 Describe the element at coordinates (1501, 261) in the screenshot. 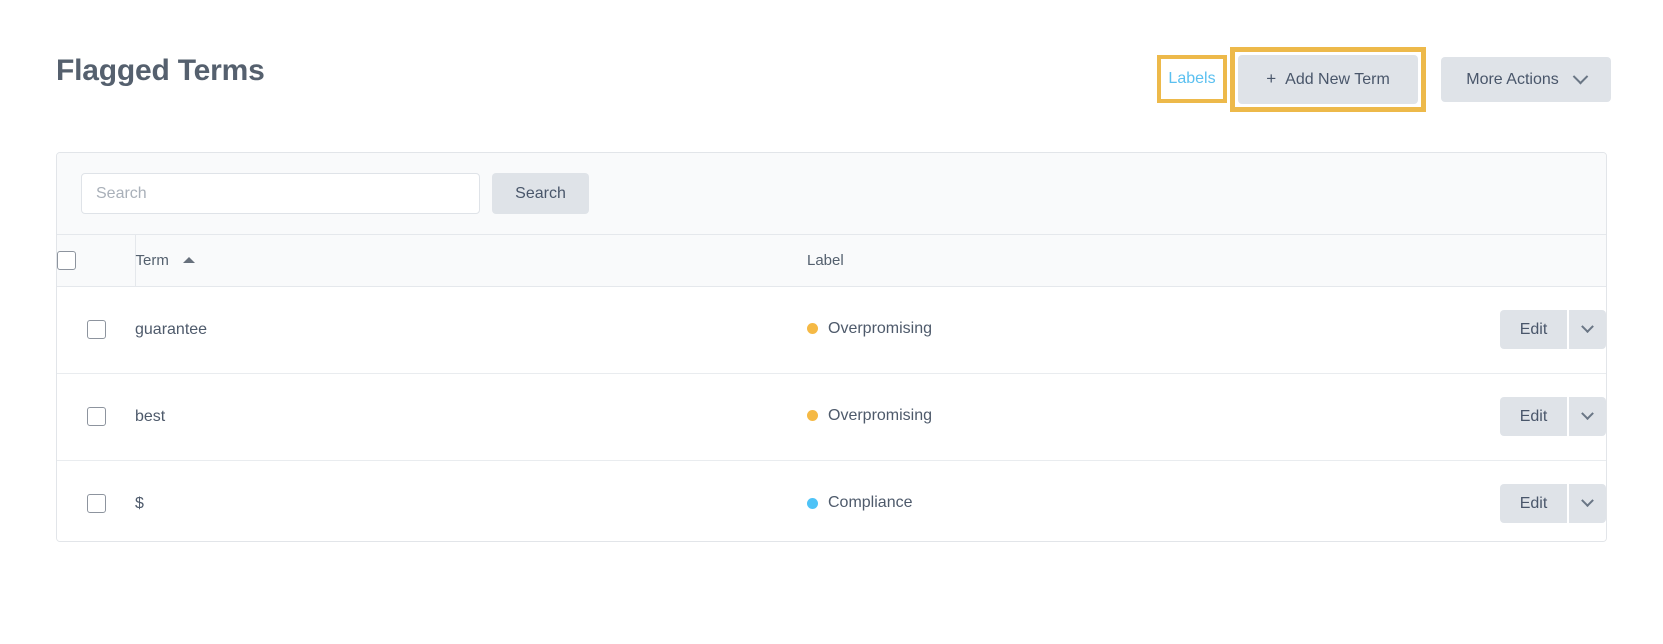

I see `column-header-actions` at that location.